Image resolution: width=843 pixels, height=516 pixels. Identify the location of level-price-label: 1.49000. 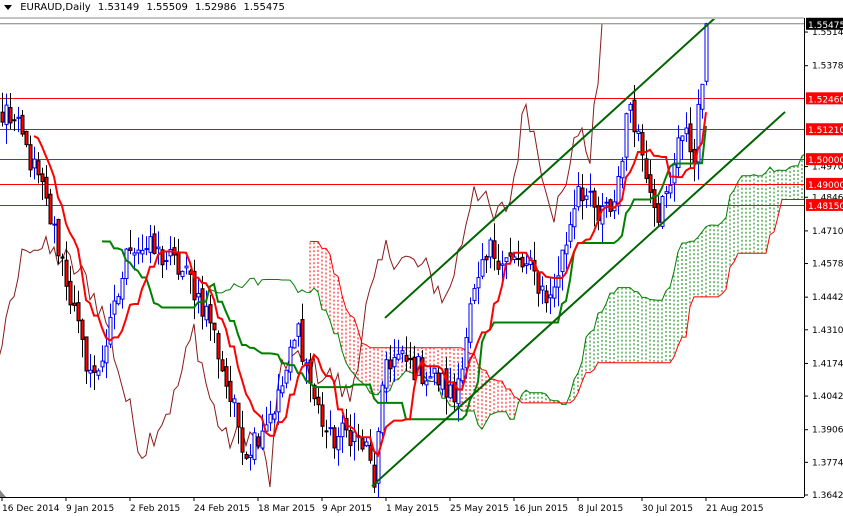
(825, 186).